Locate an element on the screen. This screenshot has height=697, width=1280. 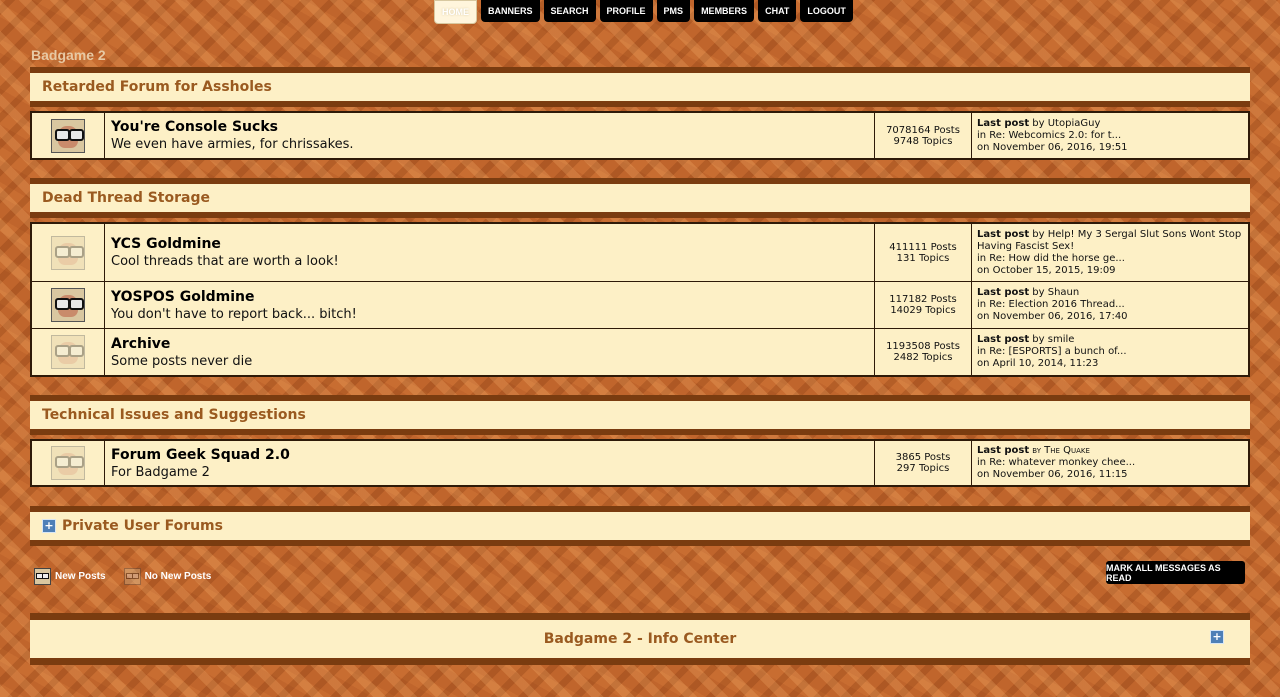
last-post-date: on October 15, 2015, 19:09 is located at coordinates (1046, 270).